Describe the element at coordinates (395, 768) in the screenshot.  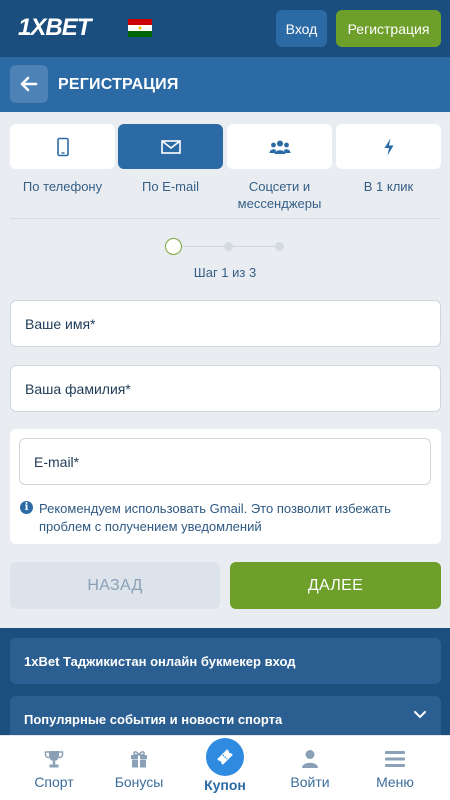
I see `nav-menu: Меню` at that location.